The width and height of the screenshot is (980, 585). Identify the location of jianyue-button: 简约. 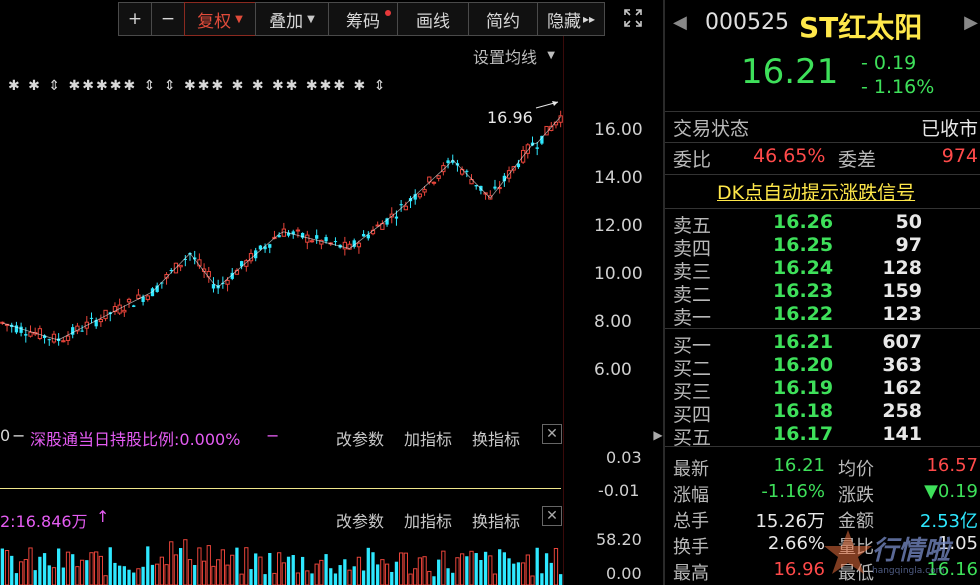
(503, 19).